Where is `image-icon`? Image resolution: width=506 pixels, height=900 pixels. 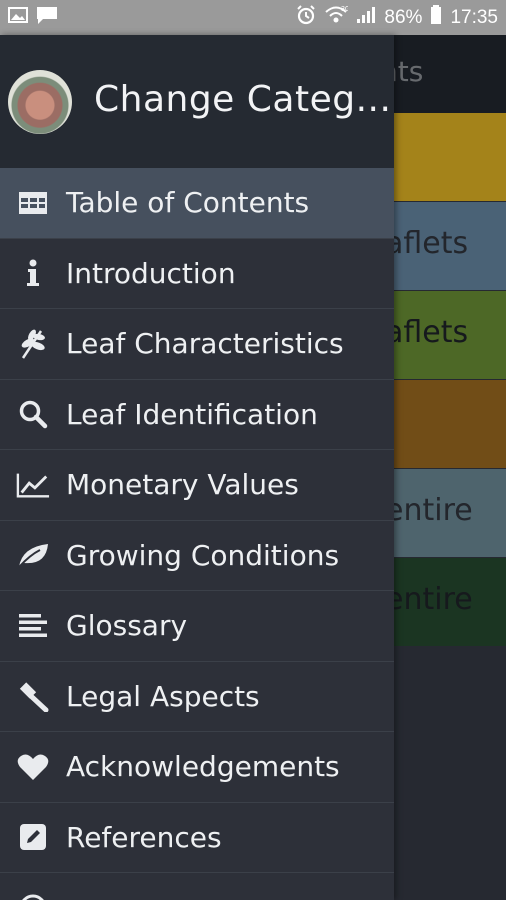
image-icon is located at coordinates (18, 18).